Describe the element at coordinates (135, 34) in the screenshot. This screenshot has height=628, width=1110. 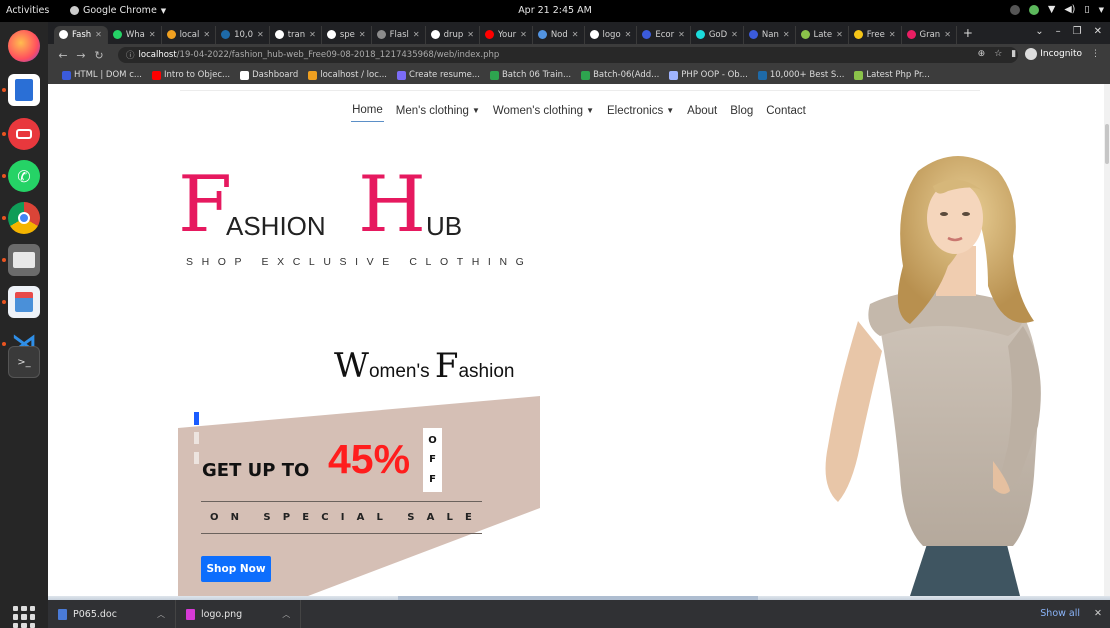
I see `browser-tab: Wha ✕` at that location.